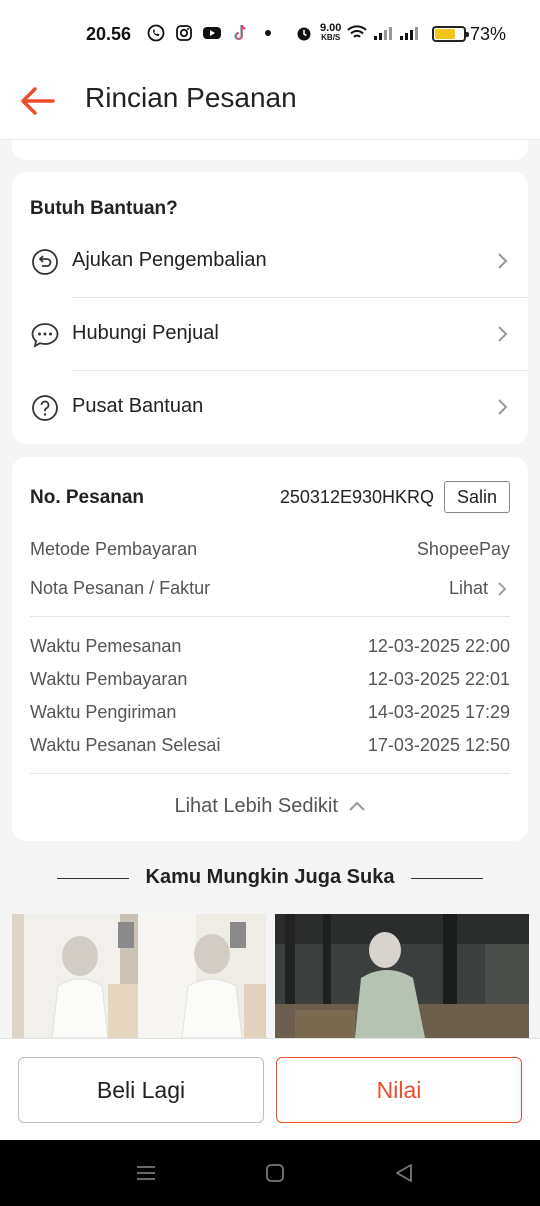 This screenshot has height=1206, width=540. Describe the element at coordinates (156, 33) in the screenshot. I see `whatsapp-icon` at that location.